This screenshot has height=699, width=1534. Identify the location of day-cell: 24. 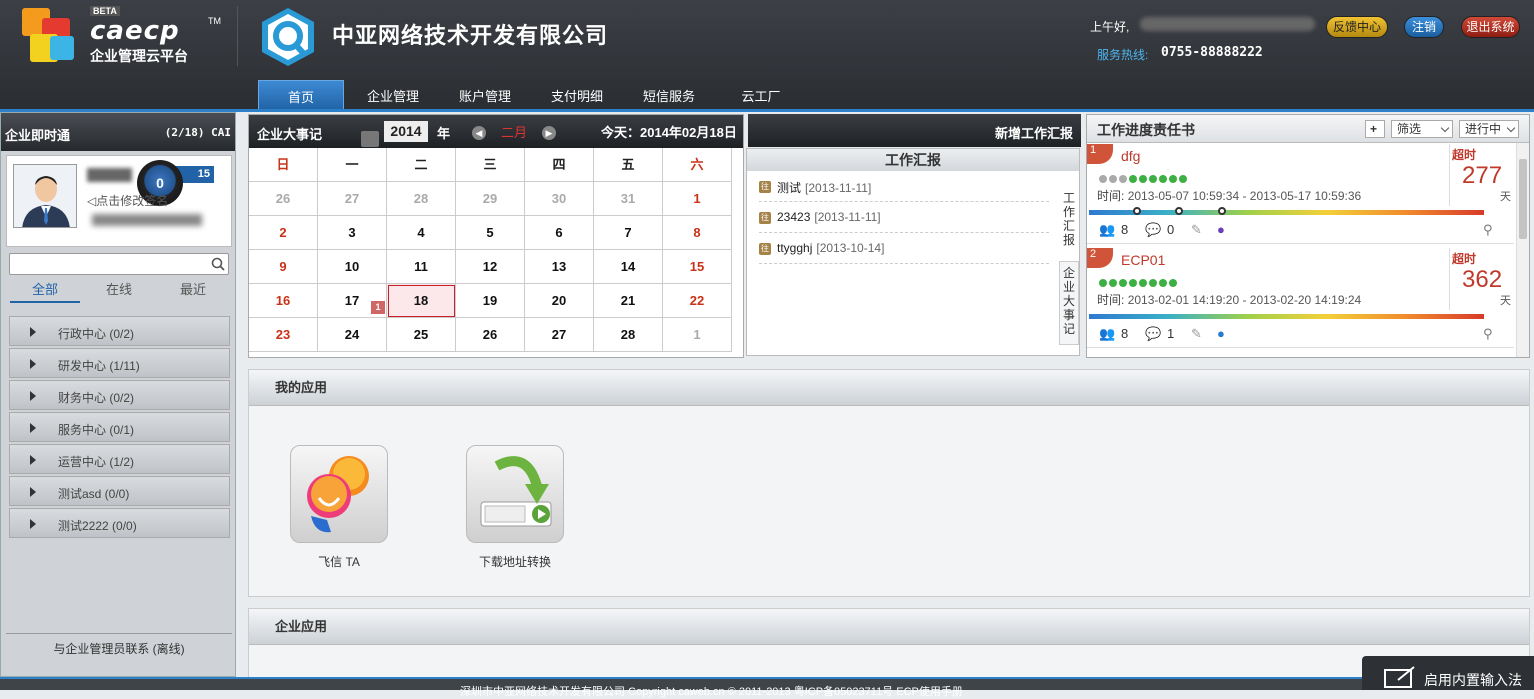
(352, 335).